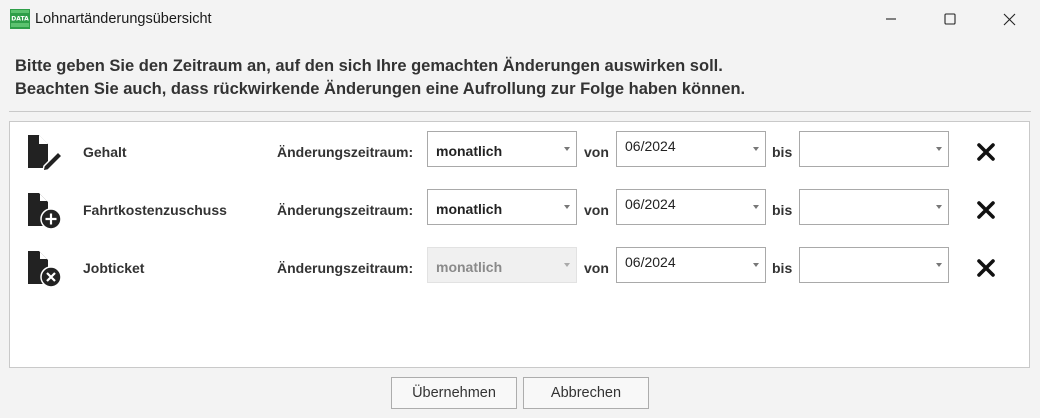  Describe the element at coordinates (105, 152) in the screenshot. I see `row-name: Gehalt` at that location.